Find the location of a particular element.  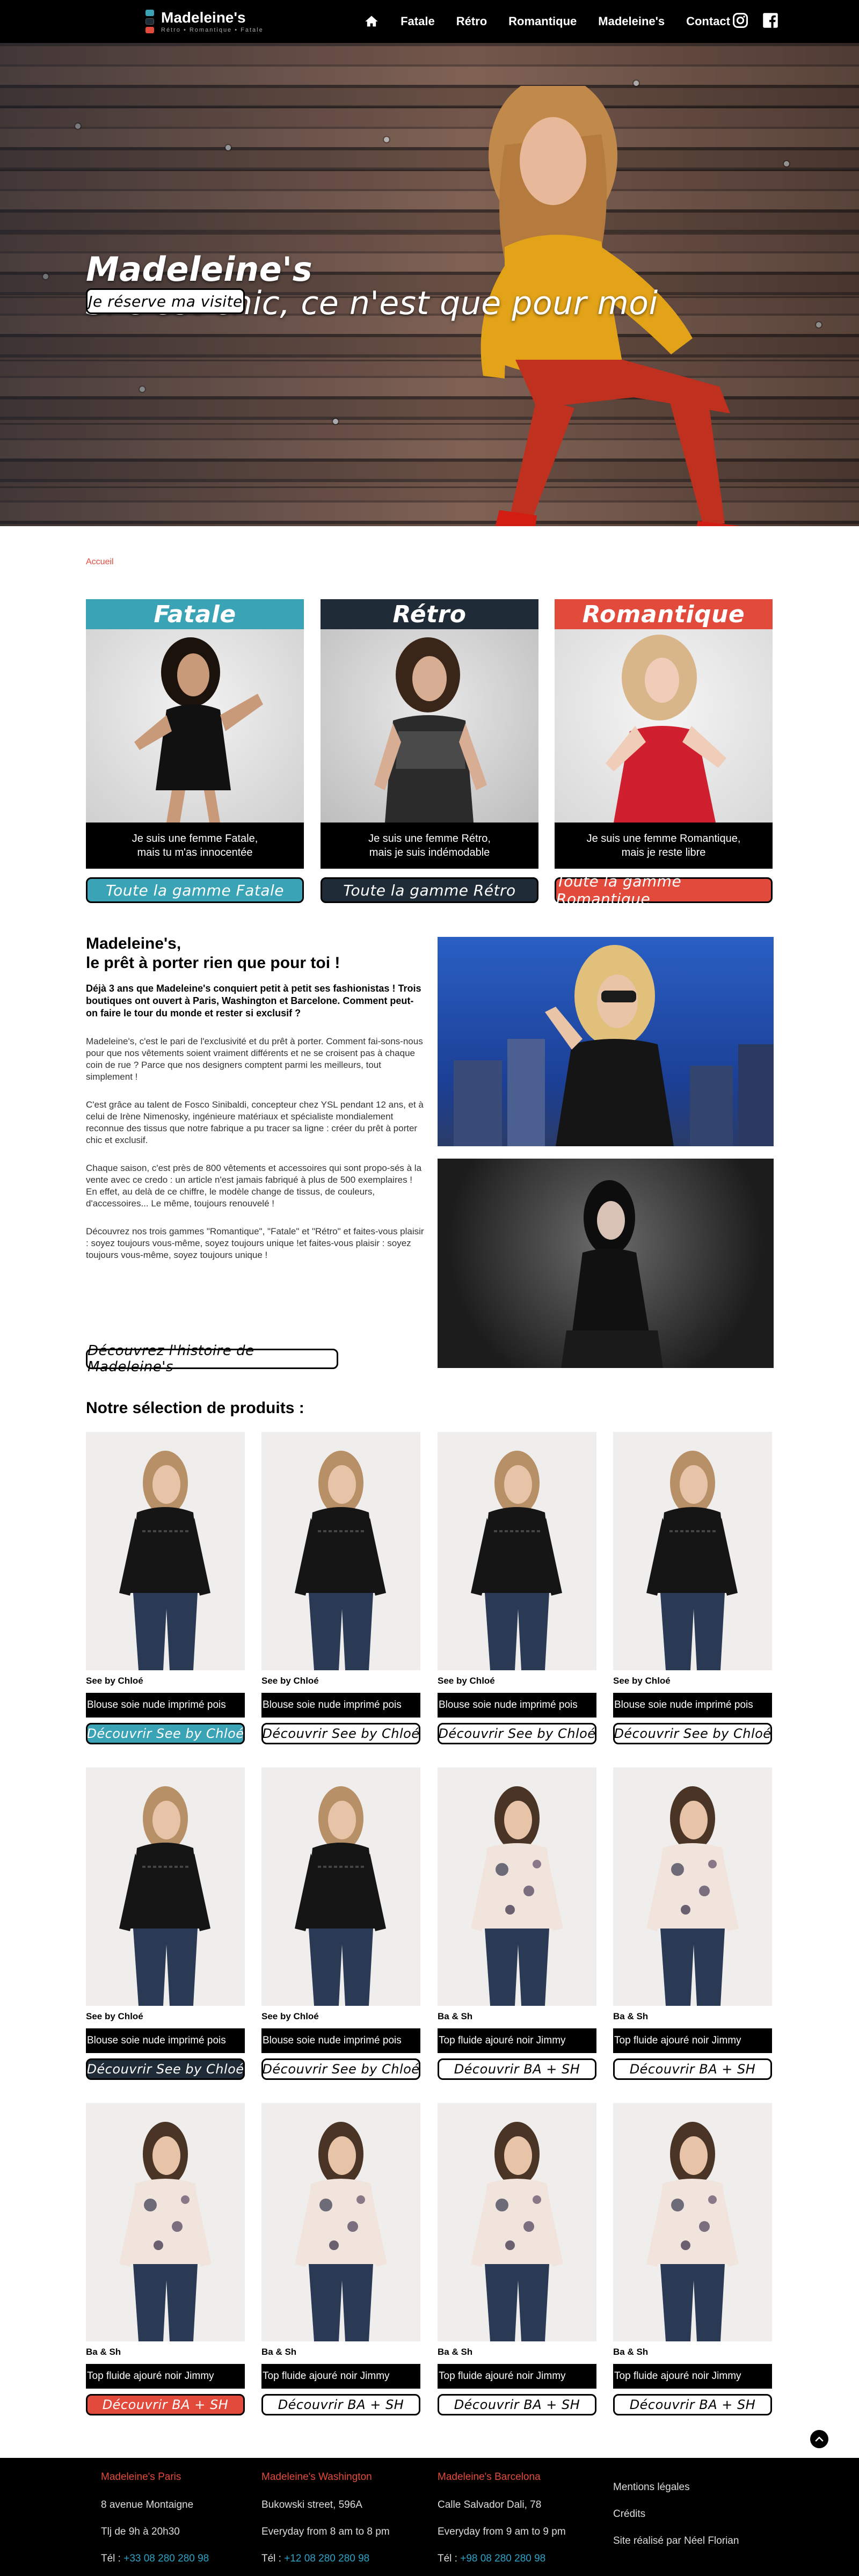

shop-phone: Tél : +98 08 280 280 98 is located at coordinates (502, 2558).